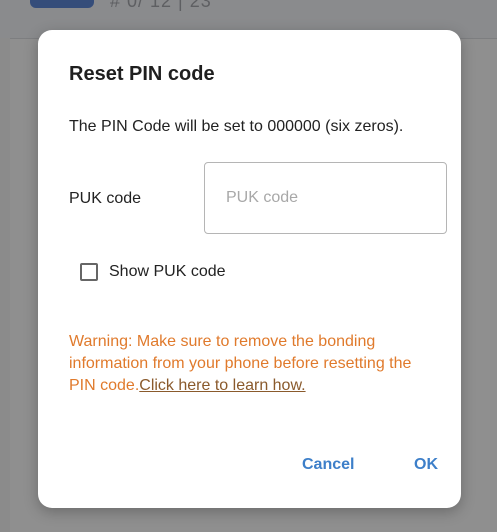  Describe the element at coordinates (325, 198) in the screenshot. I see `puk-code-input` at that location.